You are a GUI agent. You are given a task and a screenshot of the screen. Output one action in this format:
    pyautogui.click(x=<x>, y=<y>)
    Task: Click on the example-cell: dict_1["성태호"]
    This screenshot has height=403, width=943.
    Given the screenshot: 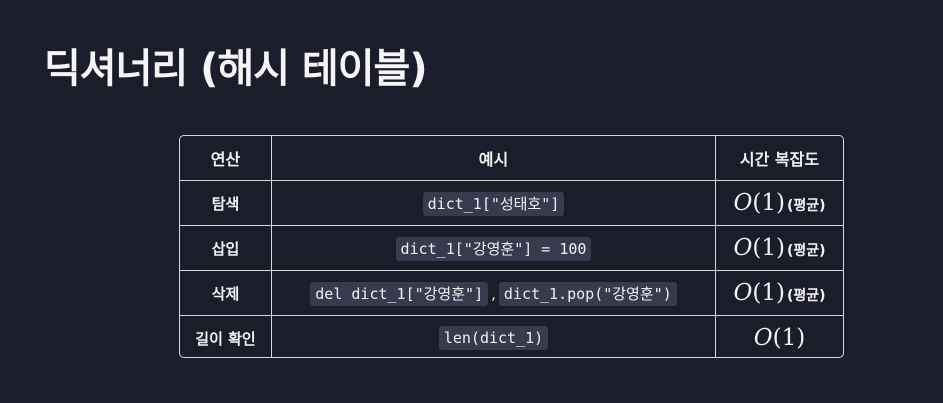 What is the action you would take?
    pyautogui.click(x=493, y=203)
    